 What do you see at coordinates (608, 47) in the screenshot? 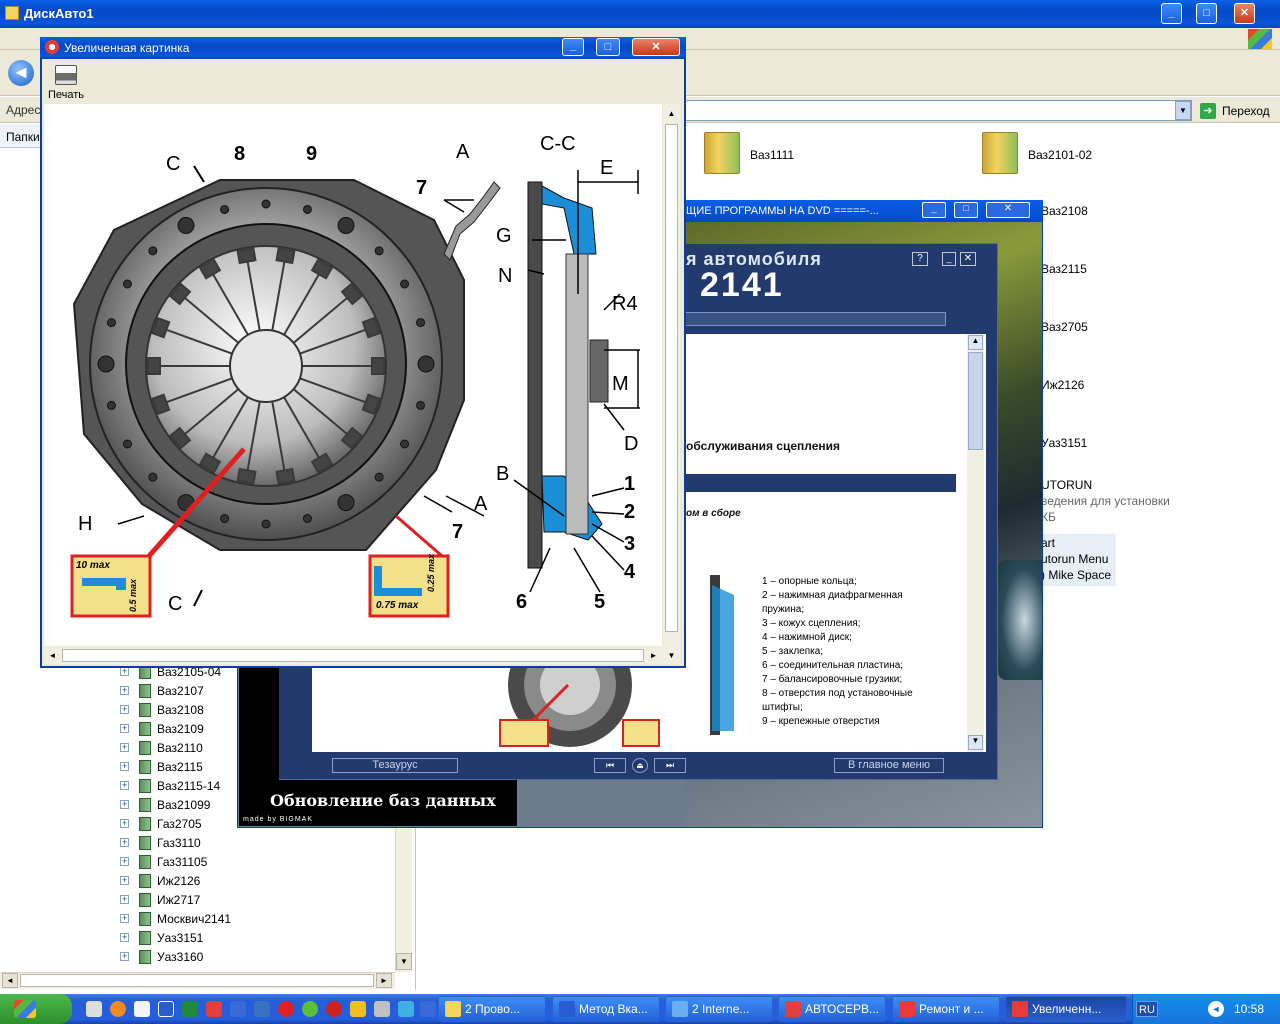
I see `zoom-maximize-button: □` at bounding box center [608, 47].